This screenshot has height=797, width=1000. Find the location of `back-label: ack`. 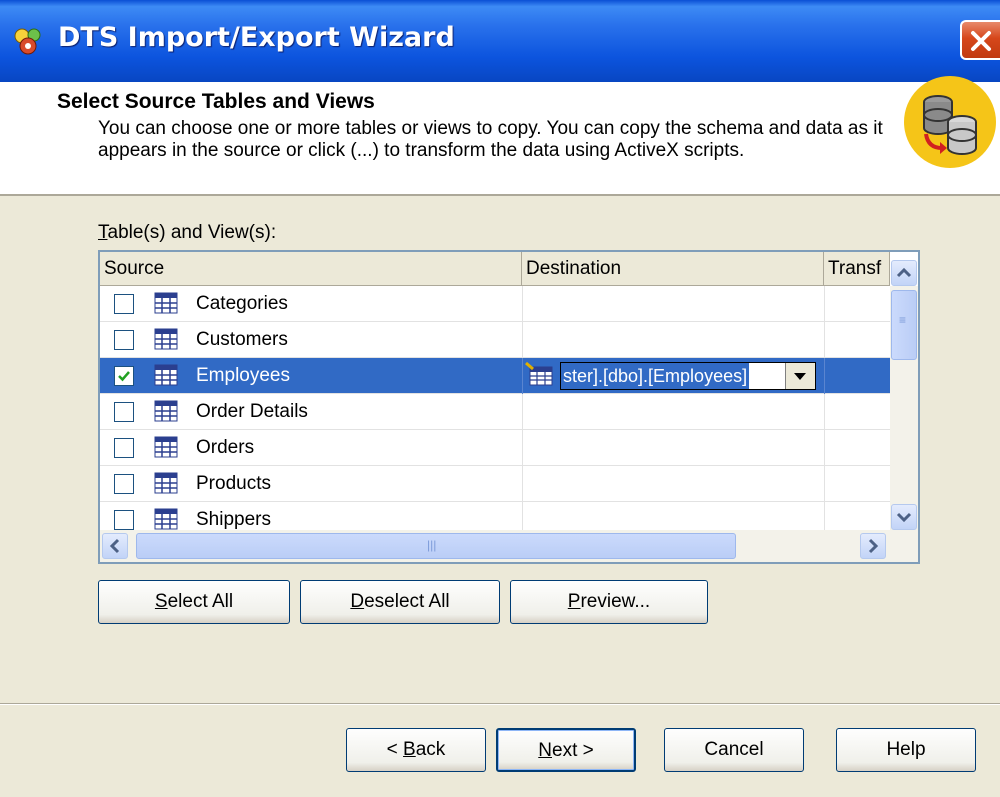

back-label: ack is located at coordinates (430, 749).